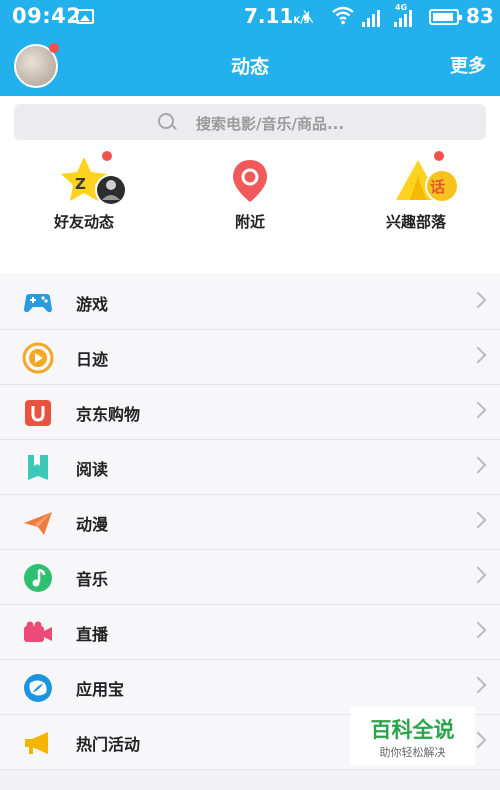  Describe the element at coordinates (250, 467) in the screenshot. I see `list-item-reading: 阅读` at that location.